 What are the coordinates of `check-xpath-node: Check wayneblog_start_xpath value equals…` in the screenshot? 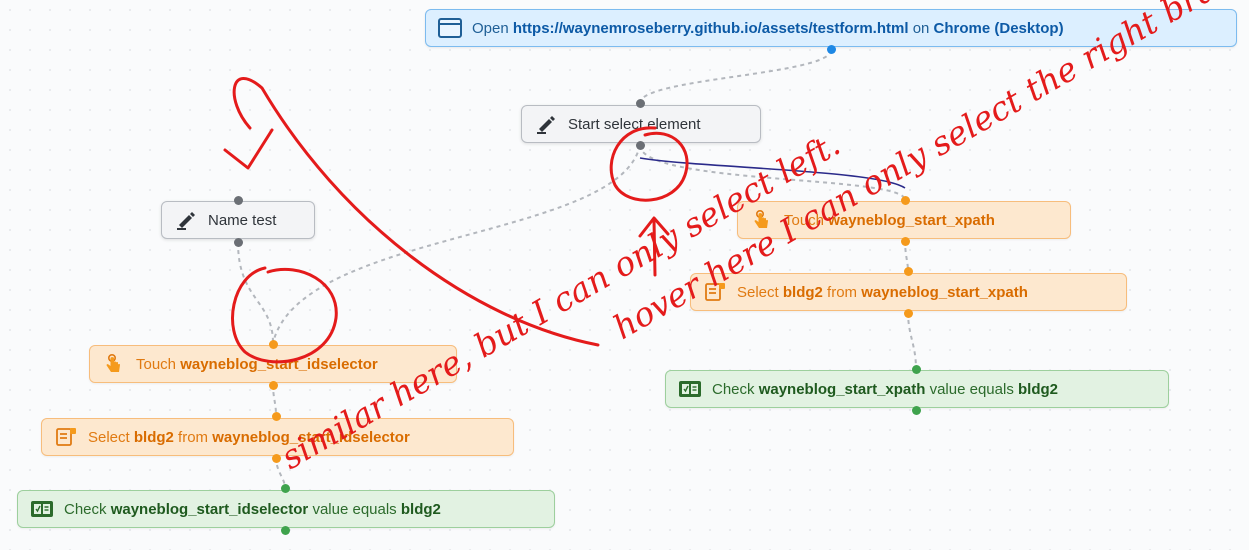 It's located at (917, 389).